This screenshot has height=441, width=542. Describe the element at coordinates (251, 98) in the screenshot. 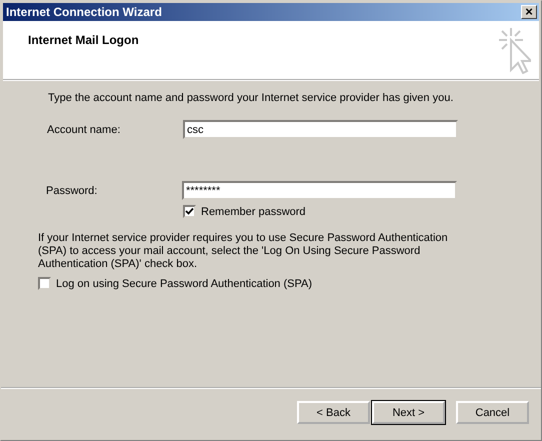

I see `instruction-text: Type the account name and password your Internet service provider has given you.` at that location.